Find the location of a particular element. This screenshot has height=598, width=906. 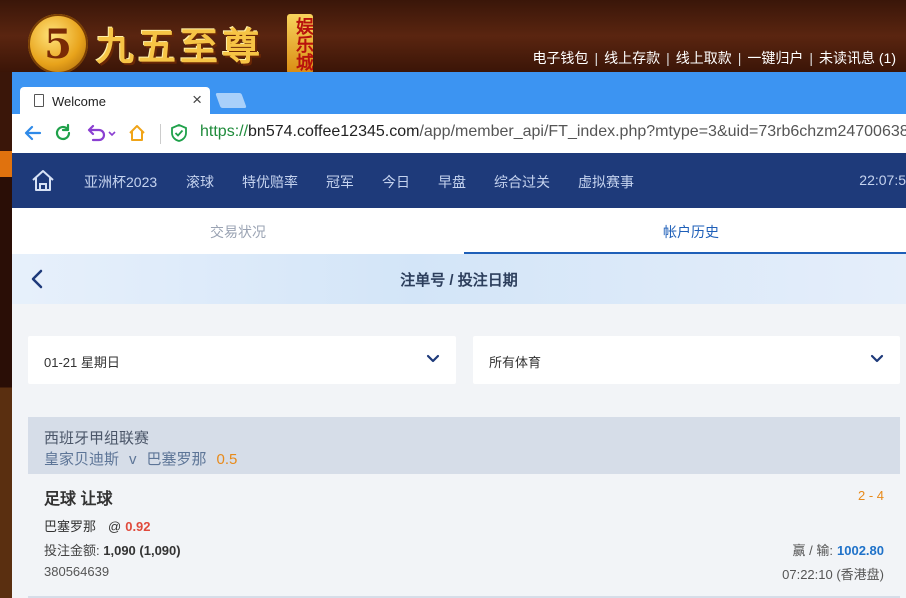

stake-amount: 1,090 (1,090) is located at coordinates (142, 550).